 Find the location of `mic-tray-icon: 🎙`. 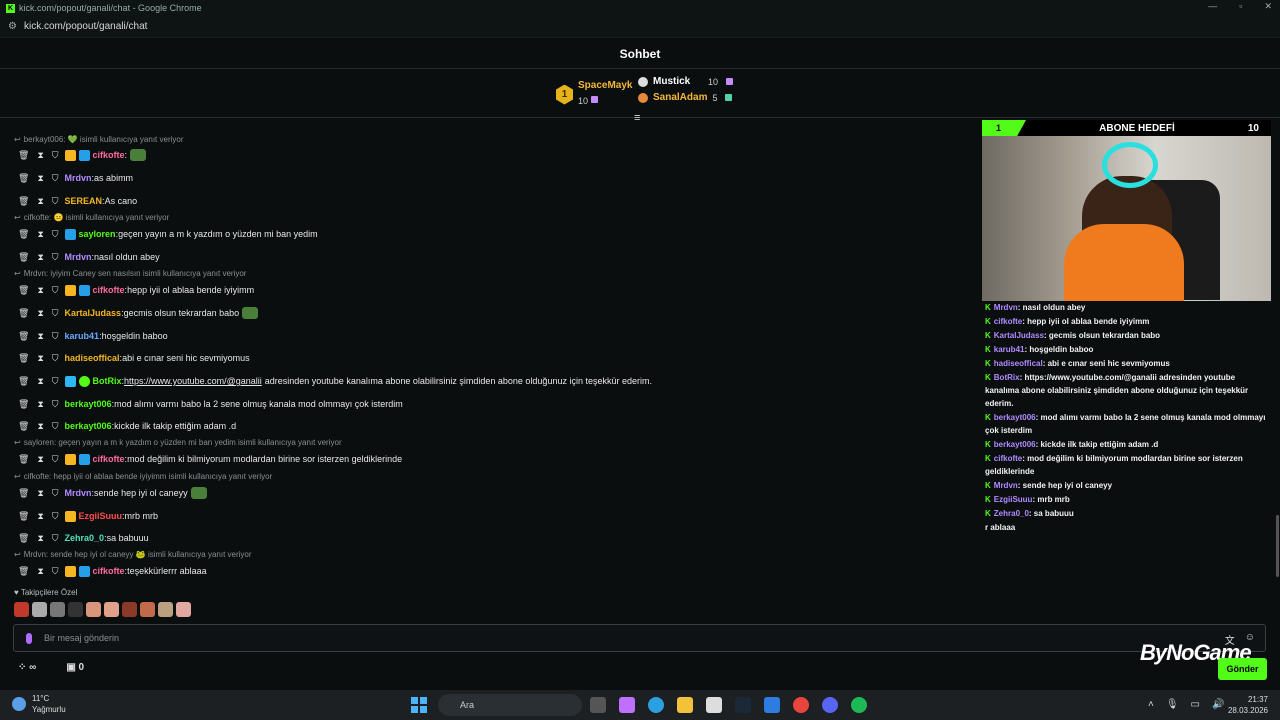

mic-tray-icon: 🎙 is located at coordinates (1172, 704).